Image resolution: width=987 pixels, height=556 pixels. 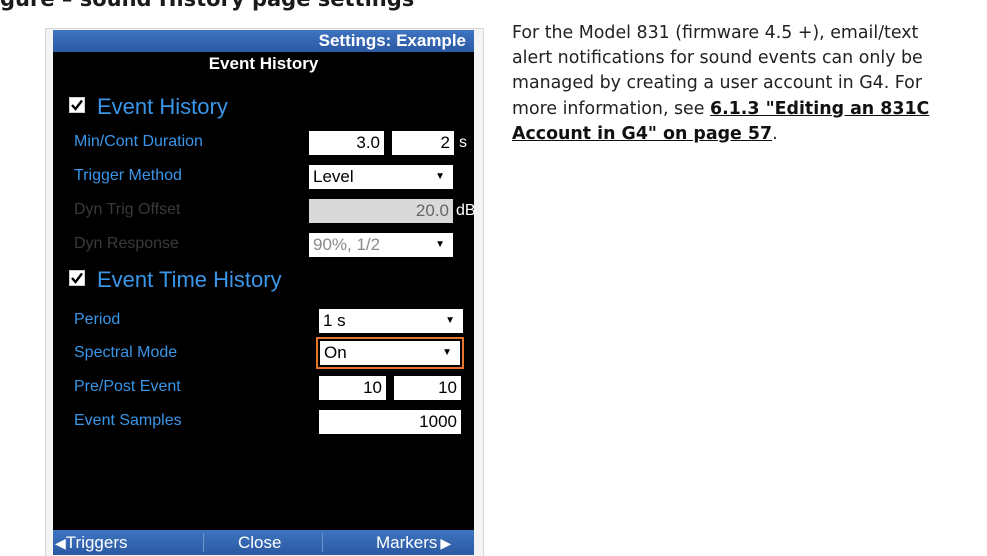 What do you see at coordinates (263, 41) in the screenshot?
I see `settings-title: Settings: Example` at bounding box center [263, 41].